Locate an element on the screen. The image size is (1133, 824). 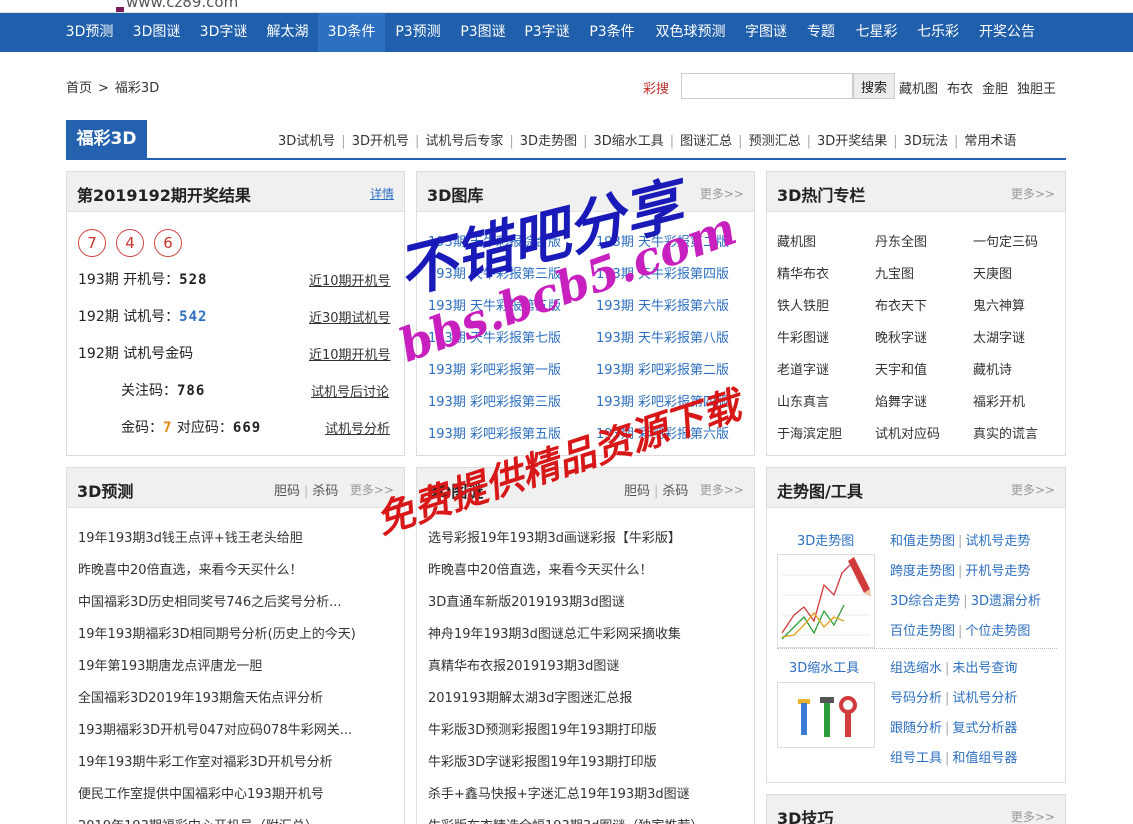
hot-link: 天庚图 is located at coordinates (992, 272).